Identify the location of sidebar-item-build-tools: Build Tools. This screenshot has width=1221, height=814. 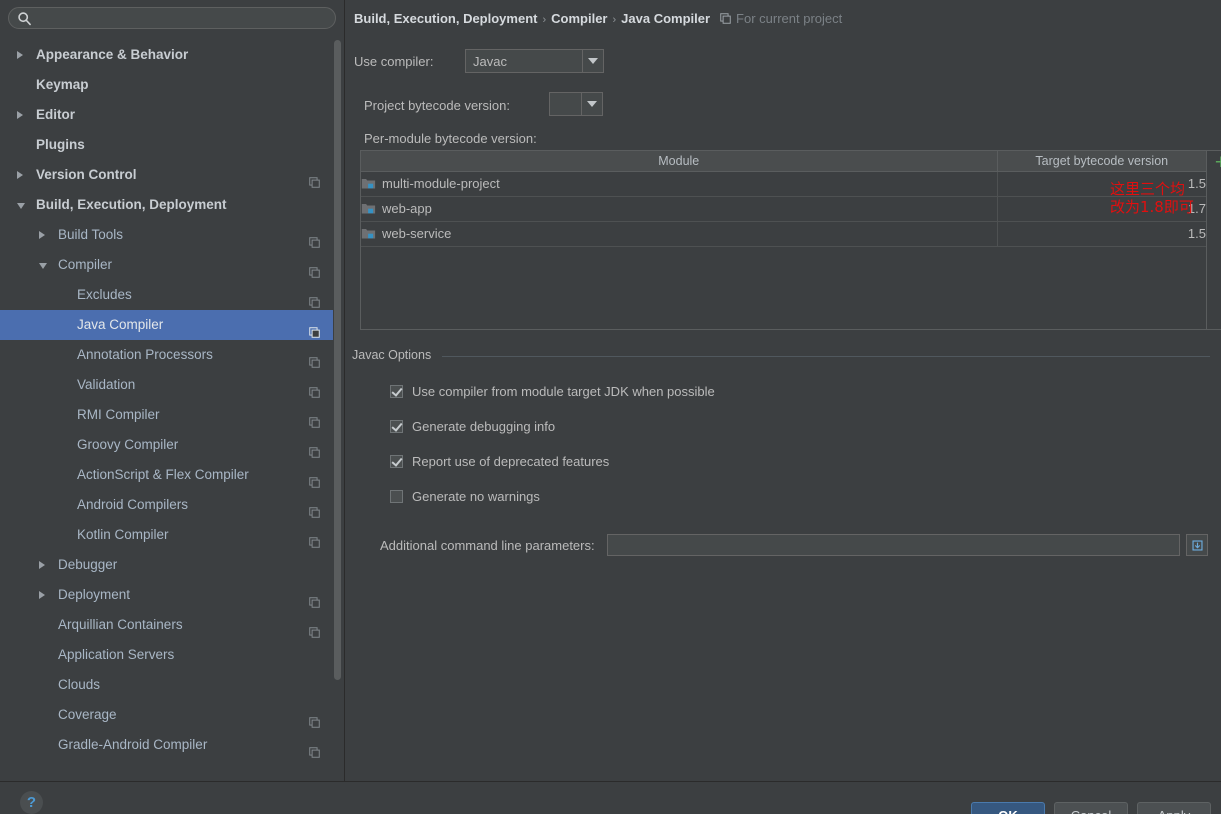
(169, 235).